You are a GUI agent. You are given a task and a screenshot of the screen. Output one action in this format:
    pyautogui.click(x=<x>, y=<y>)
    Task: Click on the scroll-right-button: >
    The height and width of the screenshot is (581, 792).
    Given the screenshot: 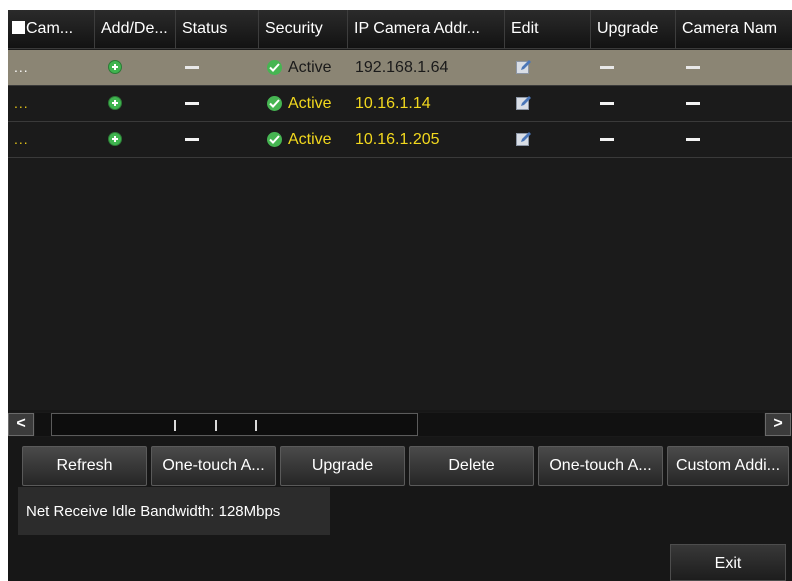 What is the action you would take?
    pyautogui.click(x=778, y=424)
    